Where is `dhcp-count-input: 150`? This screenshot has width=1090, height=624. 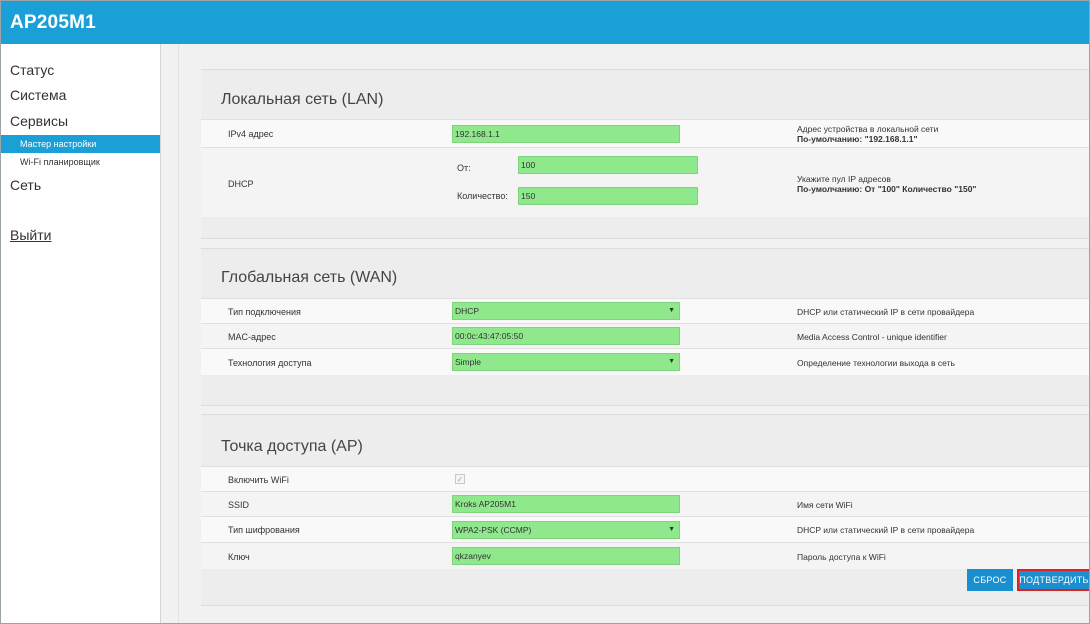
dhcp-count-input: 150 is located at coordinates (608, 196).